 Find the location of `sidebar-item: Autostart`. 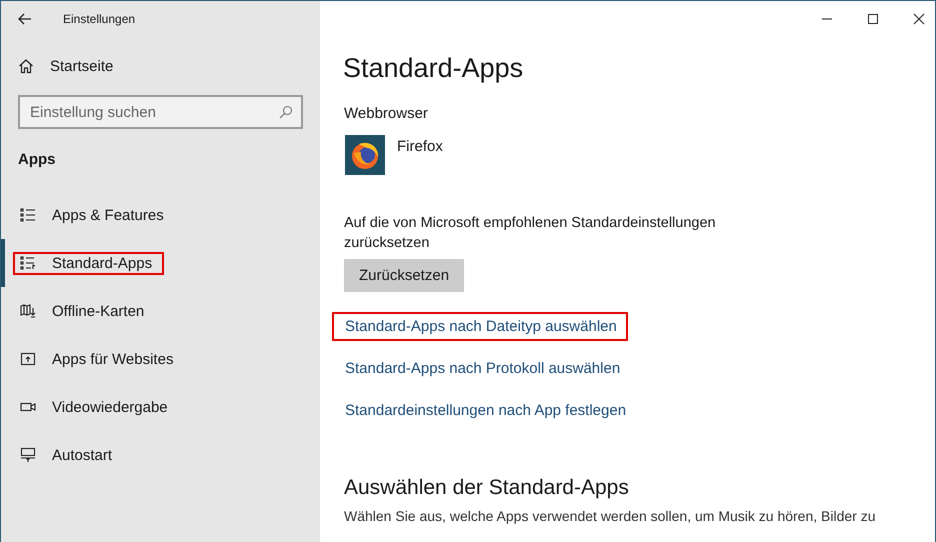

sidebar-item: Autostart is located at coordinates (160, 455).